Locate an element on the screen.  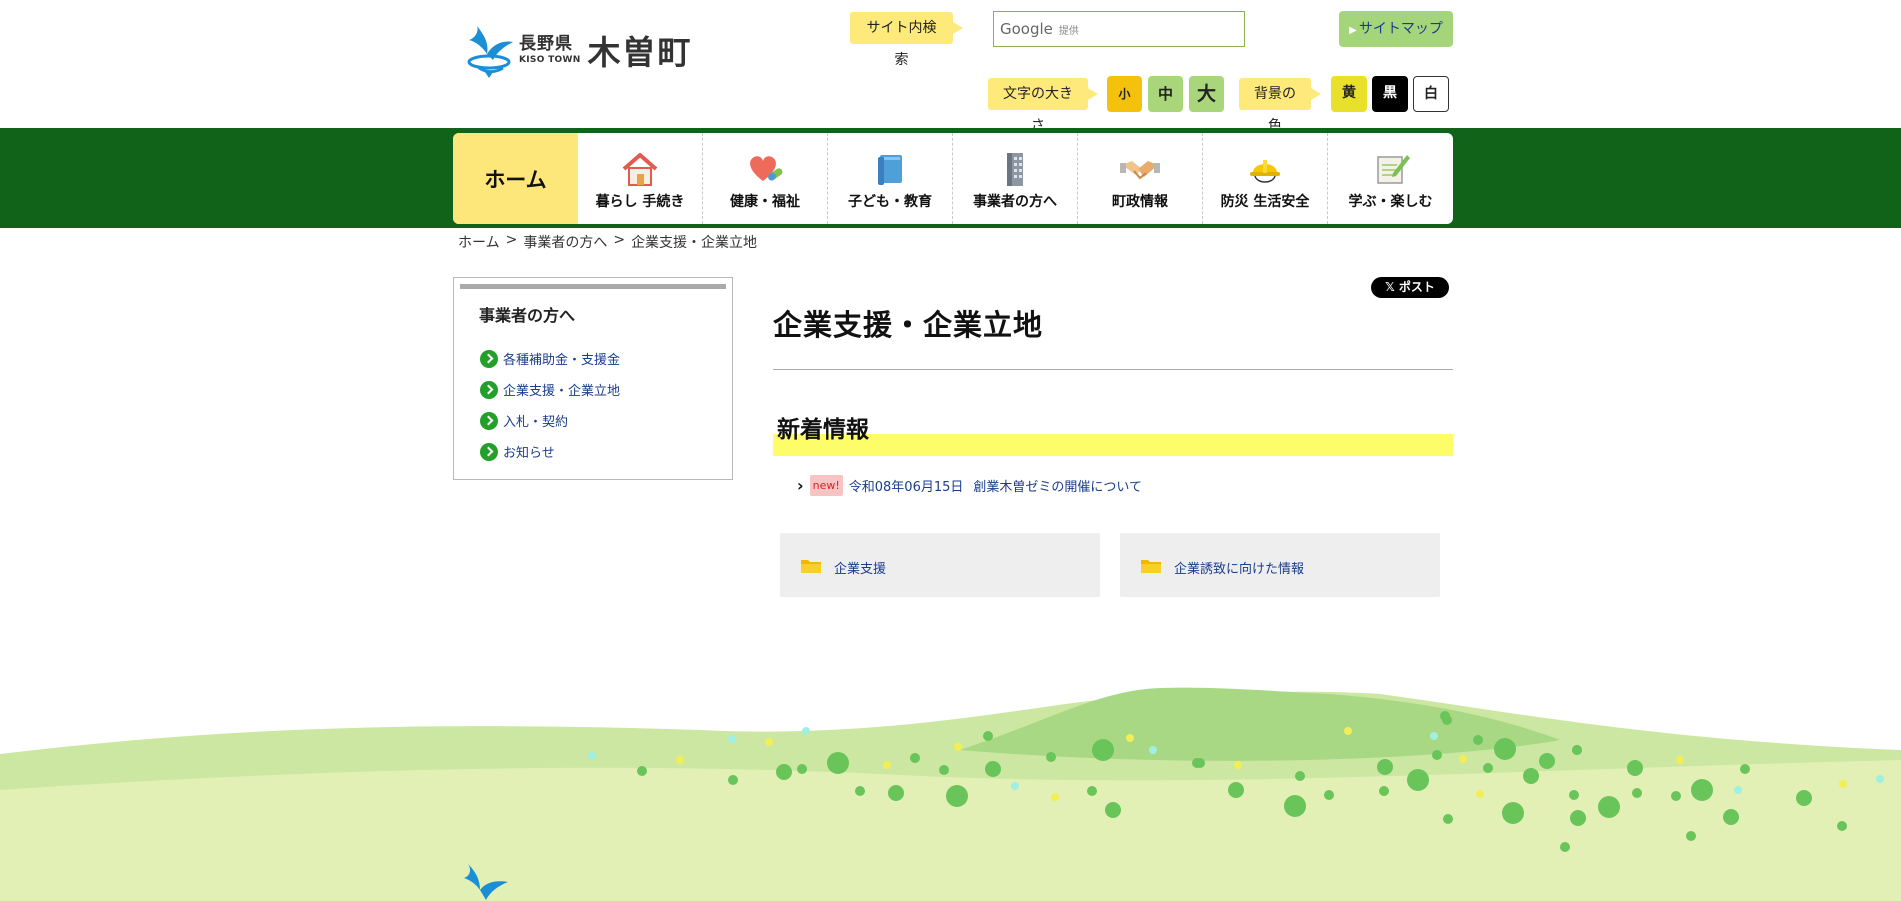
nav-health-welfare: 健康・福祉 is located at coordinates (765, 178).